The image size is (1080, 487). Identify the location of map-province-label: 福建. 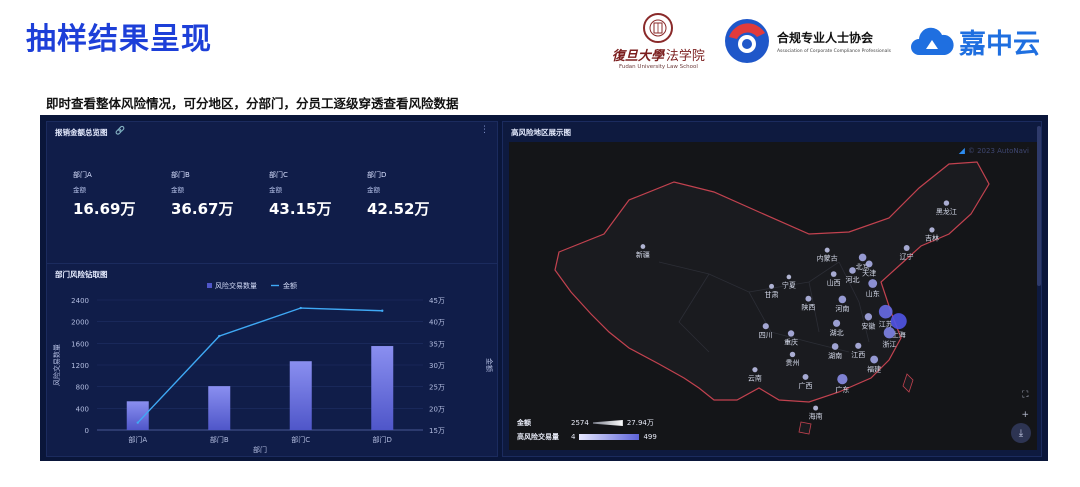
(874, 368).